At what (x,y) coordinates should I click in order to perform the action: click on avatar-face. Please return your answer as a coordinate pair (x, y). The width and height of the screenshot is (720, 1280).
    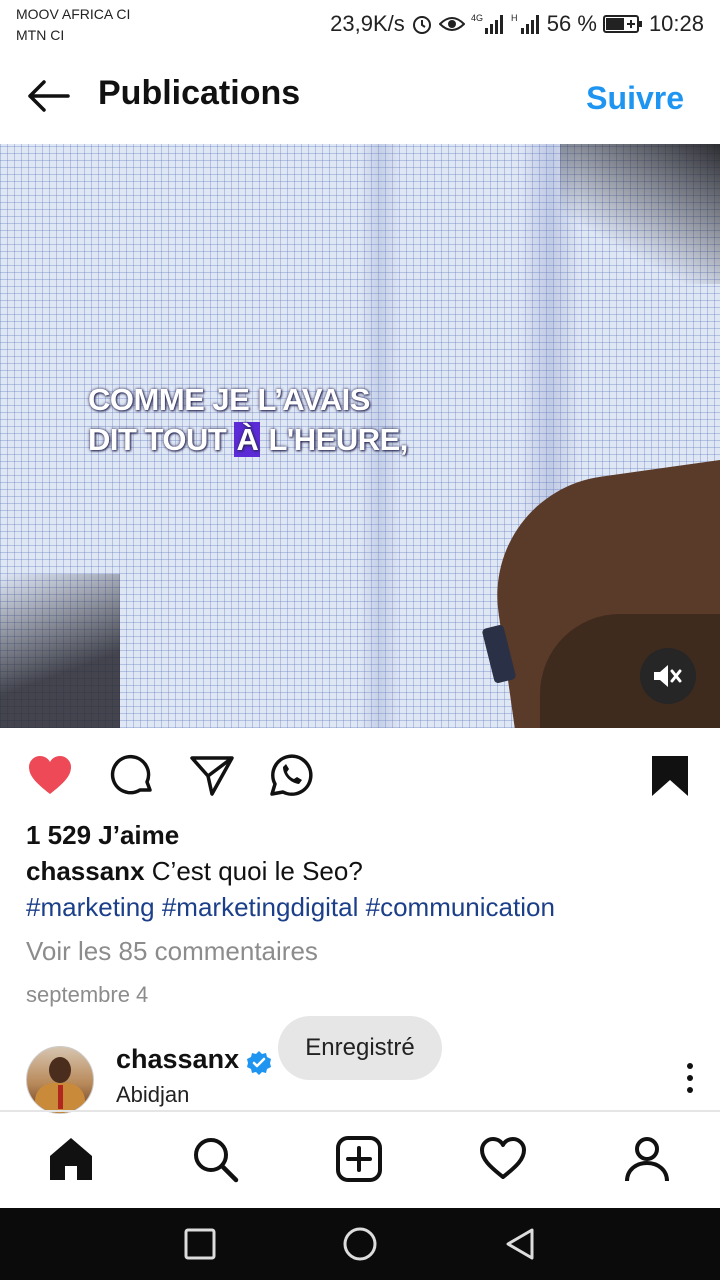
    Looking at the image, I should click on (60, 1070).